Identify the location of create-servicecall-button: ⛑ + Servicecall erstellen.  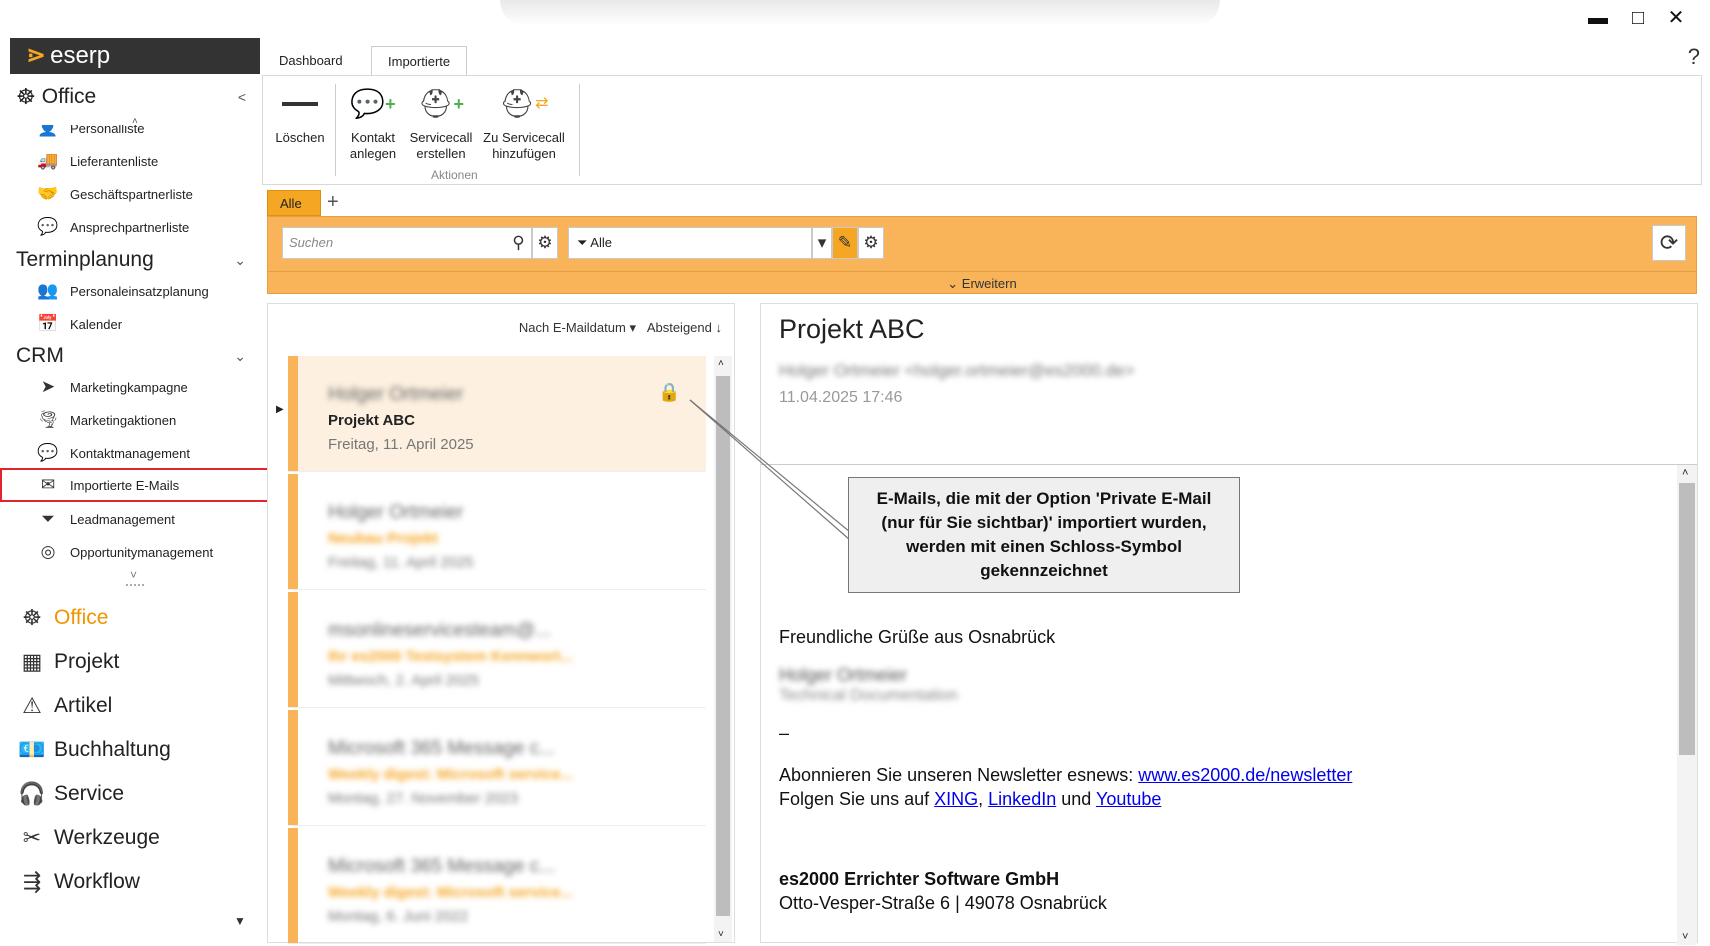
(441, 123).